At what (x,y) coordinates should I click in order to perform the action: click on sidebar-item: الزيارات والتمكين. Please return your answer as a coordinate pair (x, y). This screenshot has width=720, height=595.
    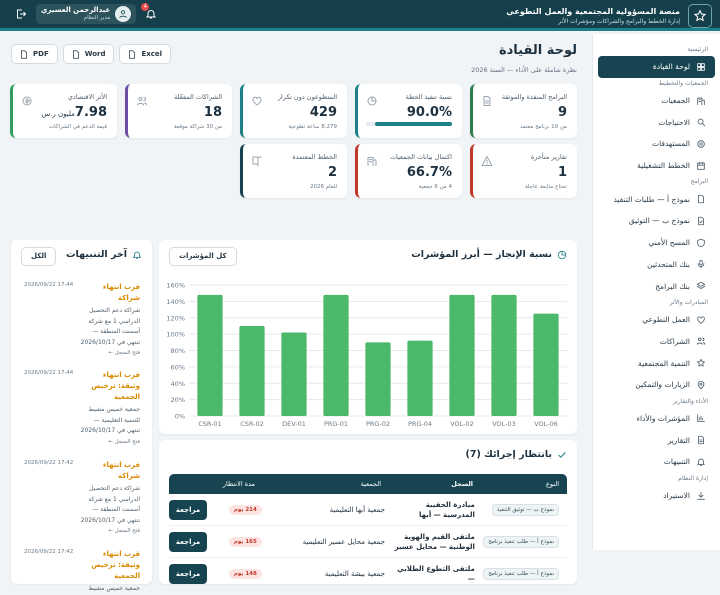
    Looking at the image, I should click on (656, 385).